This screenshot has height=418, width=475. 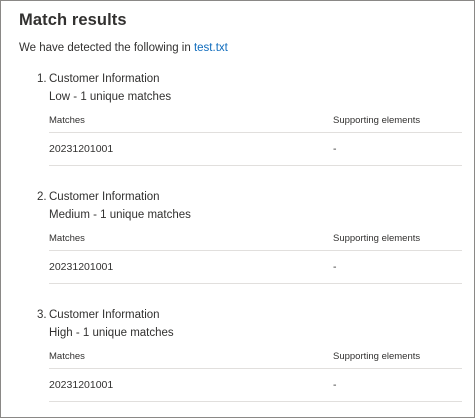 What do you see at coordinates (73, 20) in the screenshot?
I see `page-title: Match results` at bounding box center [73, 20].